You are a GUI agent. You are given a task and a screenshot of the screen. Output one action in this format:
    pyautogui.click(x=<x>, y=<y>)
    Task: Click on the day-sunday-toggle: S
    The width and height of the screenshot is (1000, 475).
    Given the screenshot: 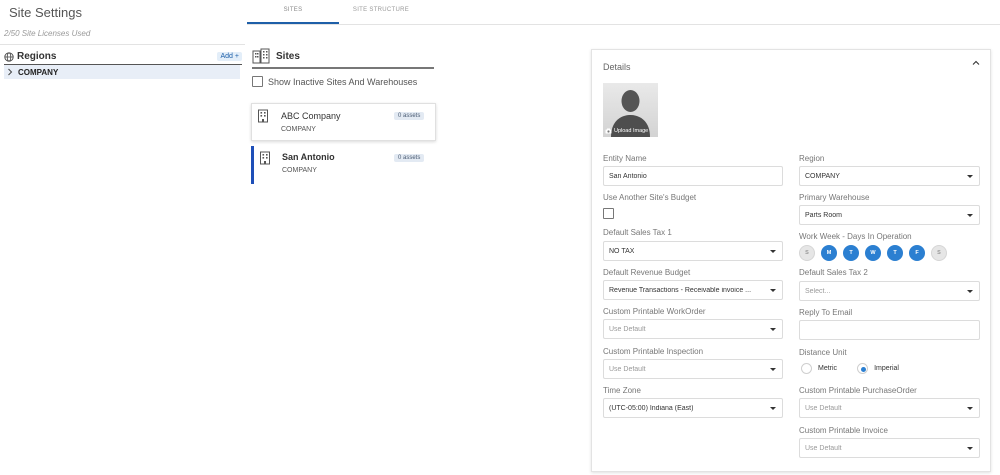 What is the action you would take?
    pyautogui.click(x=807, y=253)
    